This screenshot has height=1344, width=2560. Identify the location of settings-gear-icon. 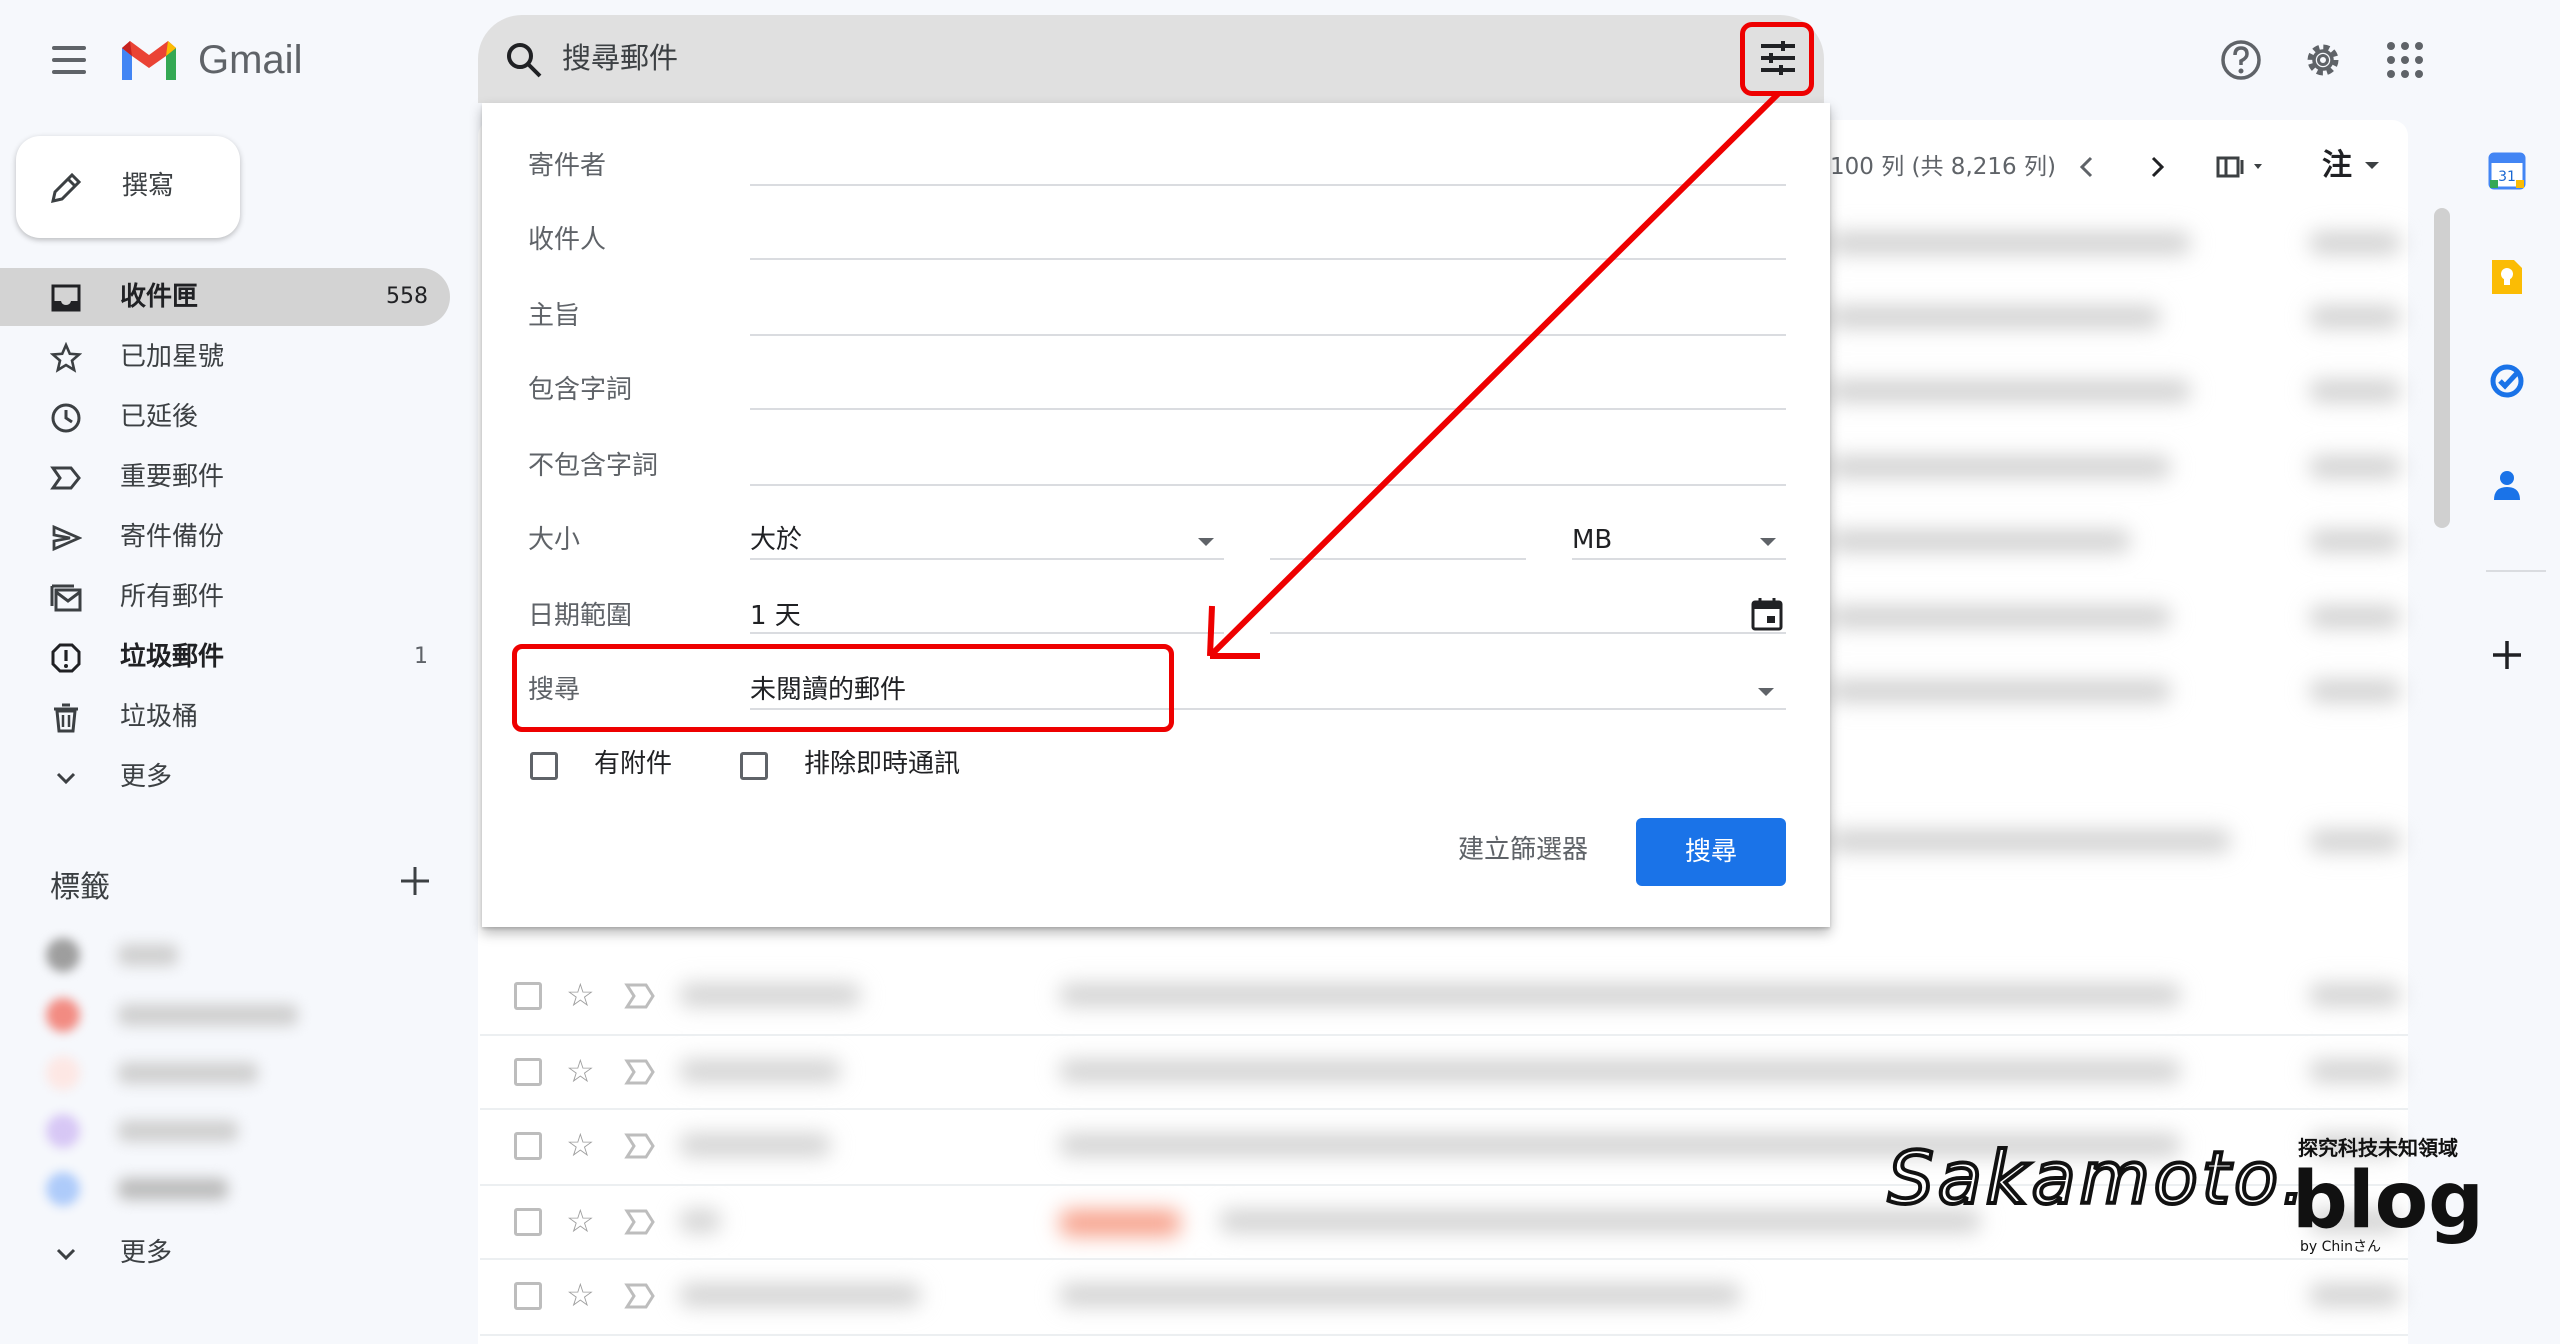
(2323, 60).